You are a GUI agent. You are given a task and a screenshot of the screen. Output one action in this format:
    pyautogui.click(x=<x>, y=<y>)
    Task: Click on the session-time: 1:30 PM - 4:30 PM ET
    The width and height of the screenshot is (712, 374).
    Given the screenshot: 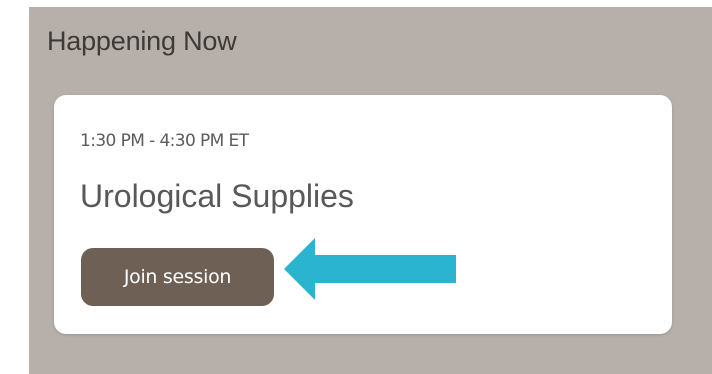 What is the action you would take?
    pyautogui.click(x=164, y=141)
    